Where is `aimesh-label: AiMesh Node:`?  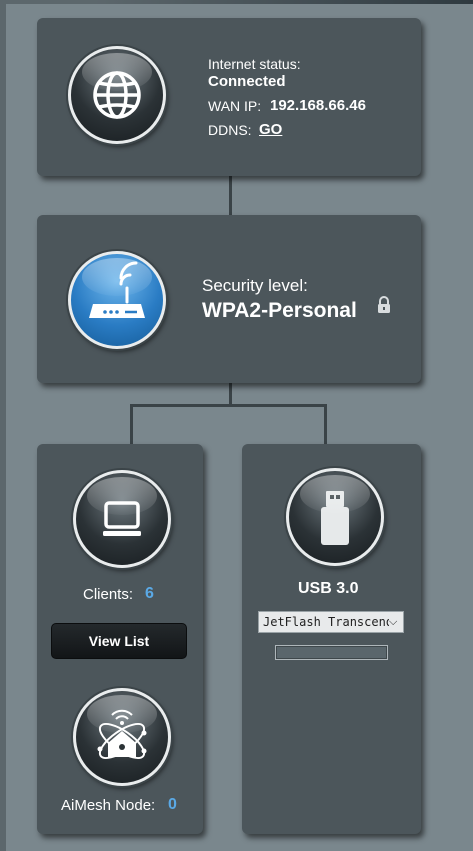 aimesh-label: AiMesh Node: is located at coordinates (108, 805).